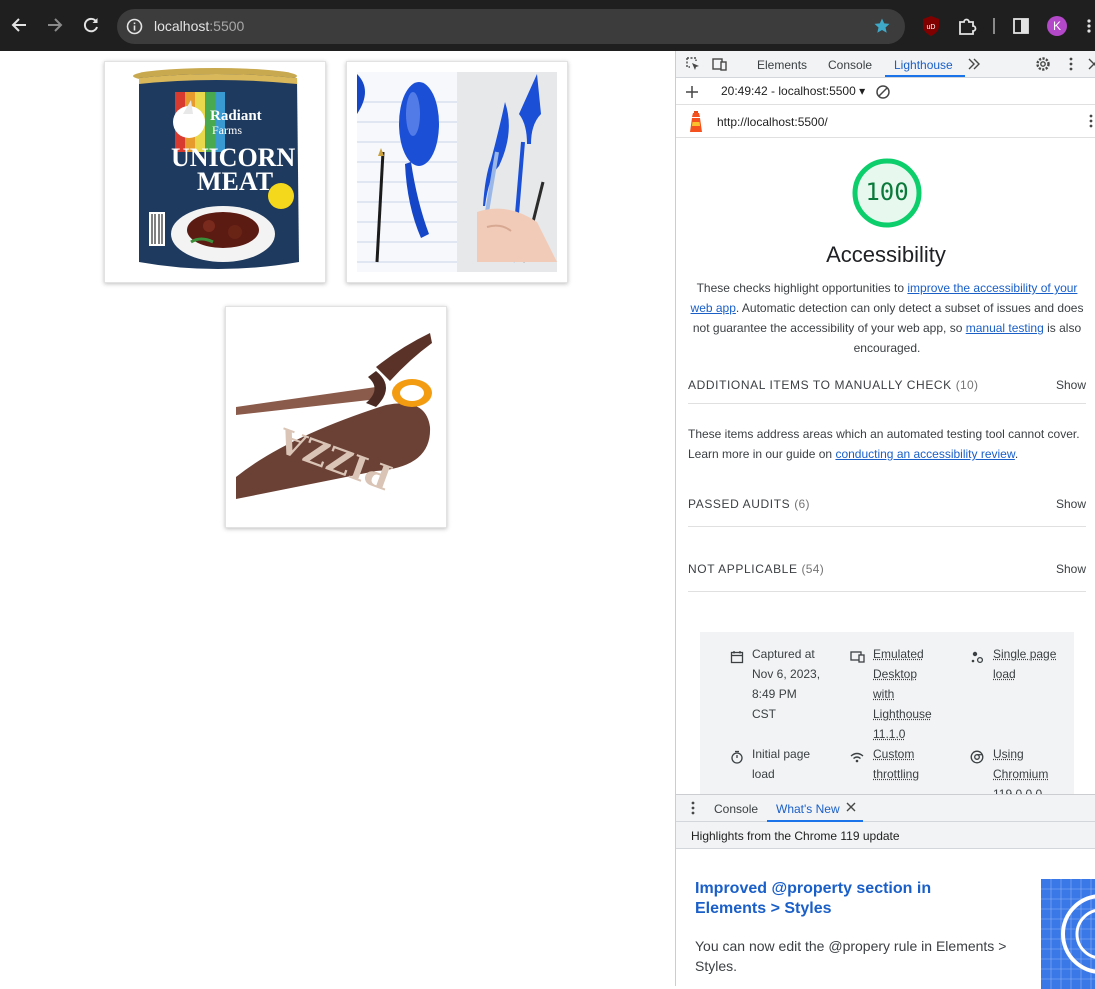 The height and width of the screenshot is (989, 1095). Describe the element at coordinates (885, 121) in the screenshot. I see `lighthouse-url-bar: http://localhost:5500/` at that location.